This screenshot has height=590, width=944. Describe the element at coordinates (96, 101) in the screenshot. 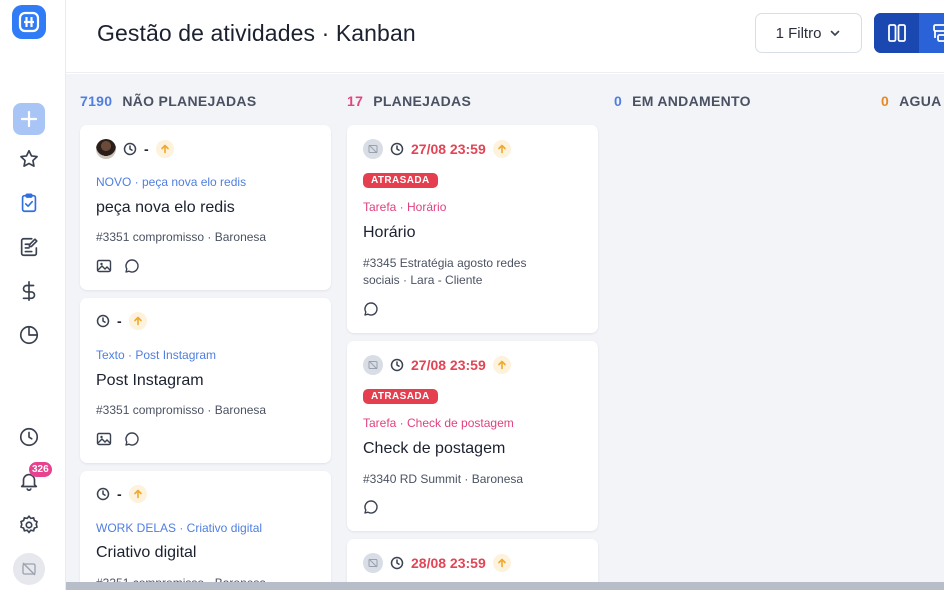

I see `column-count: 7190` at that location.